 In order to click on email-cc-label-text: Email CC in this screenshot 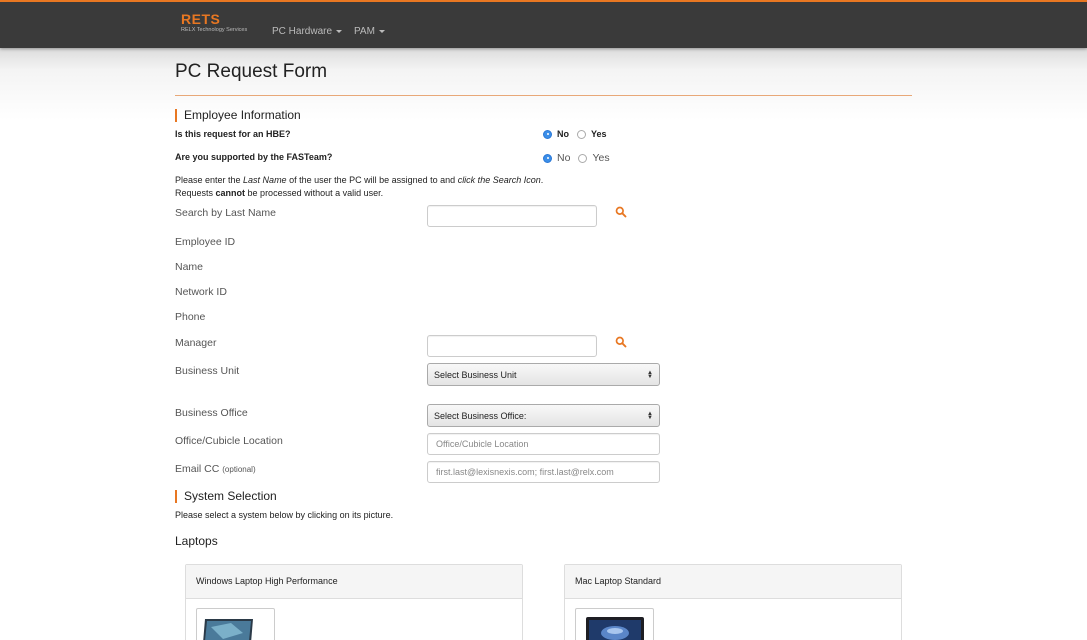, I will do `click(197, 469)`.